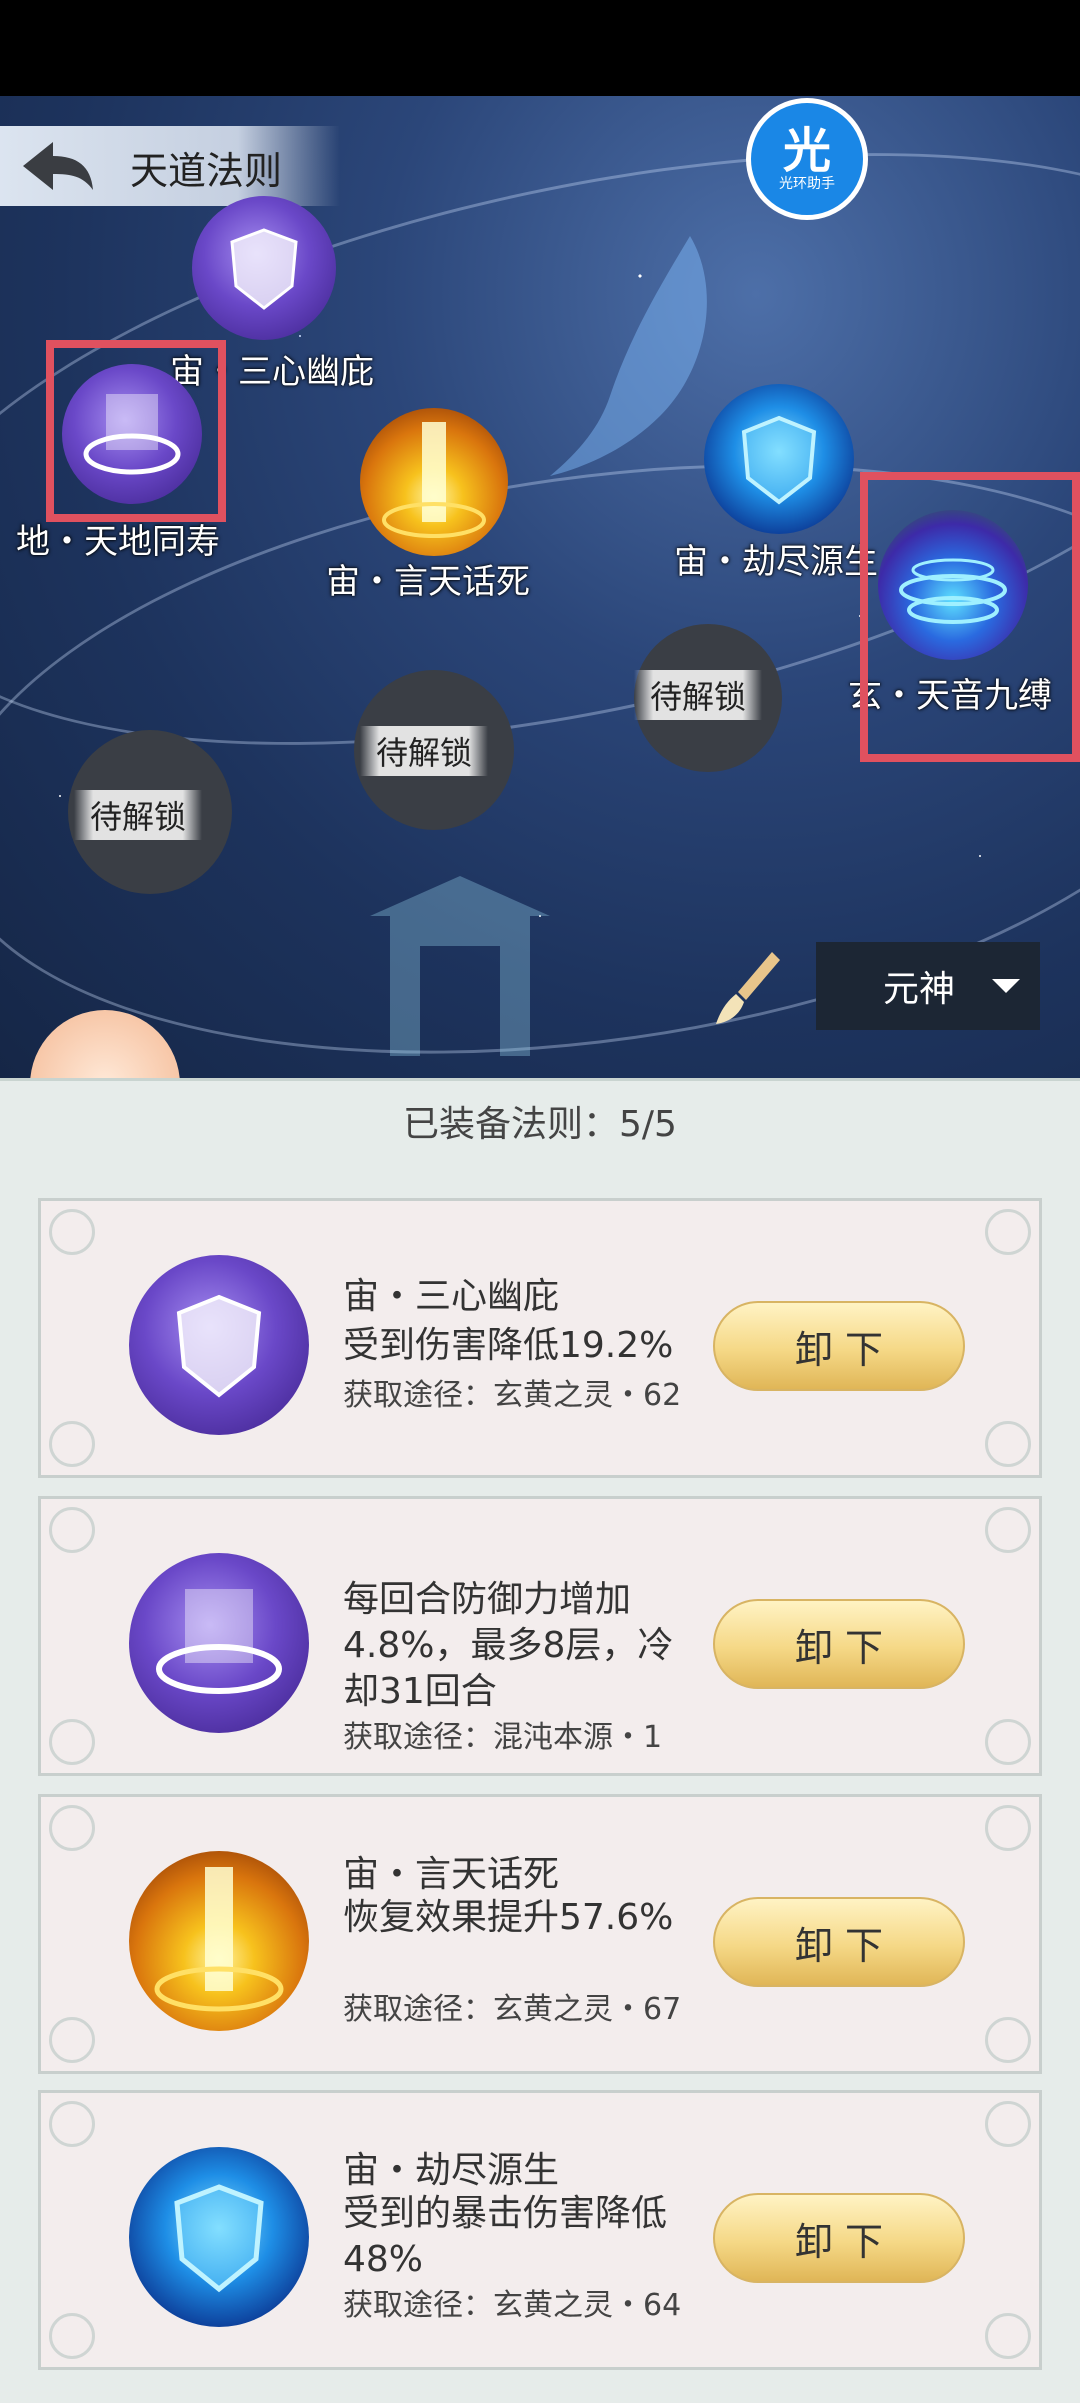 The height and width of the screenshot is (2403, 1080). I want to click on equipped-card: 宙・三心幽庇 受到伤害降低19.2% 获取途径：玄黄之灵・62 卸 下, so click(540, 1338).